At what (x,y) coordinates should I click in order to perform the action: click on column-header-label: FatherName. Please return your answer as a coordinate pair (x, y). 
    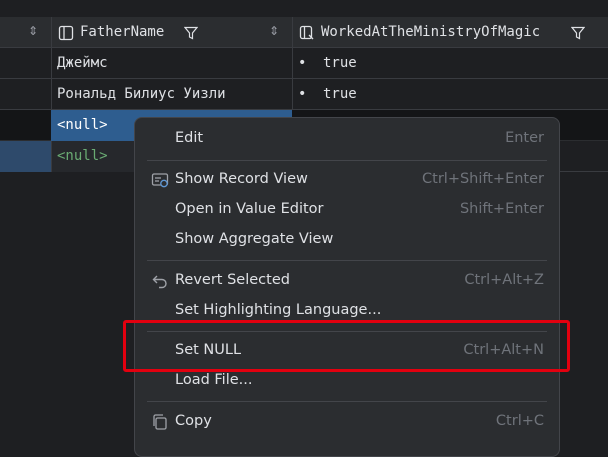
    Looking at the image, I should click on (122, 32).